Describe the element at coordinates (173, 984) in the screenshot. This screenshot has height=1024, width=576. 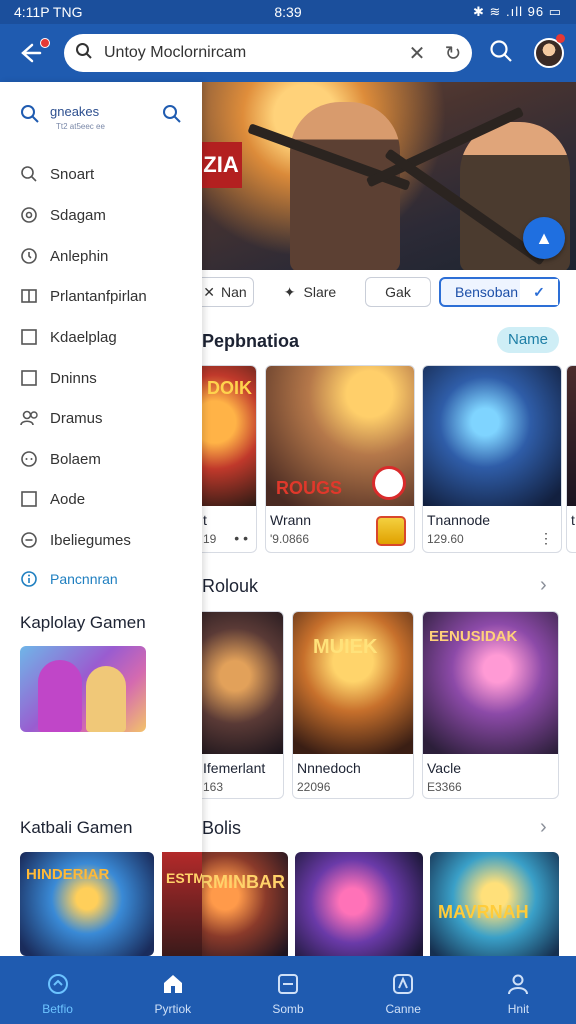
I see `house-icon` at that location.